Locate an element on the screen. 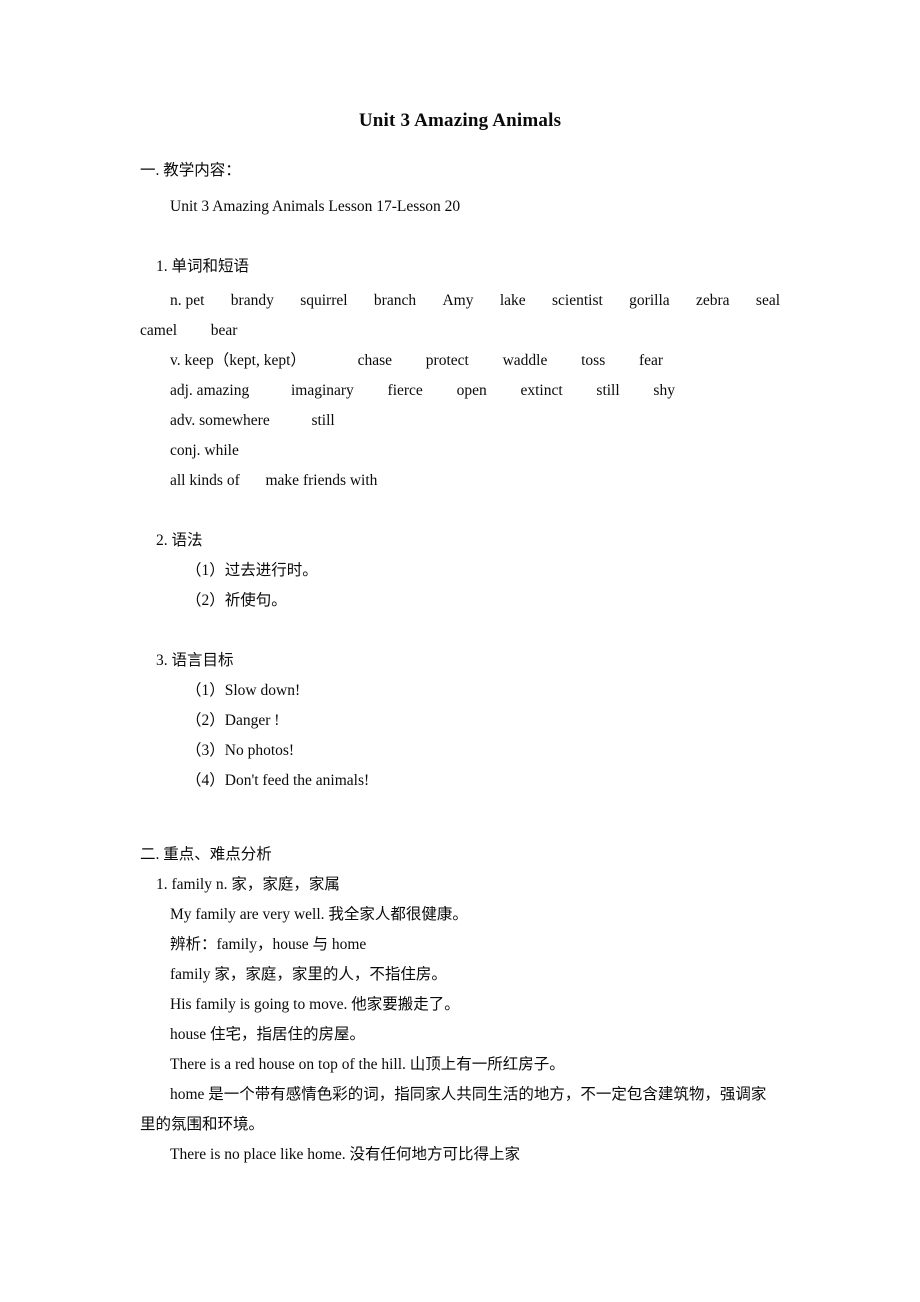  vocab-row-phrases: all kinds of make friends with is located at coordinates (460, 481).